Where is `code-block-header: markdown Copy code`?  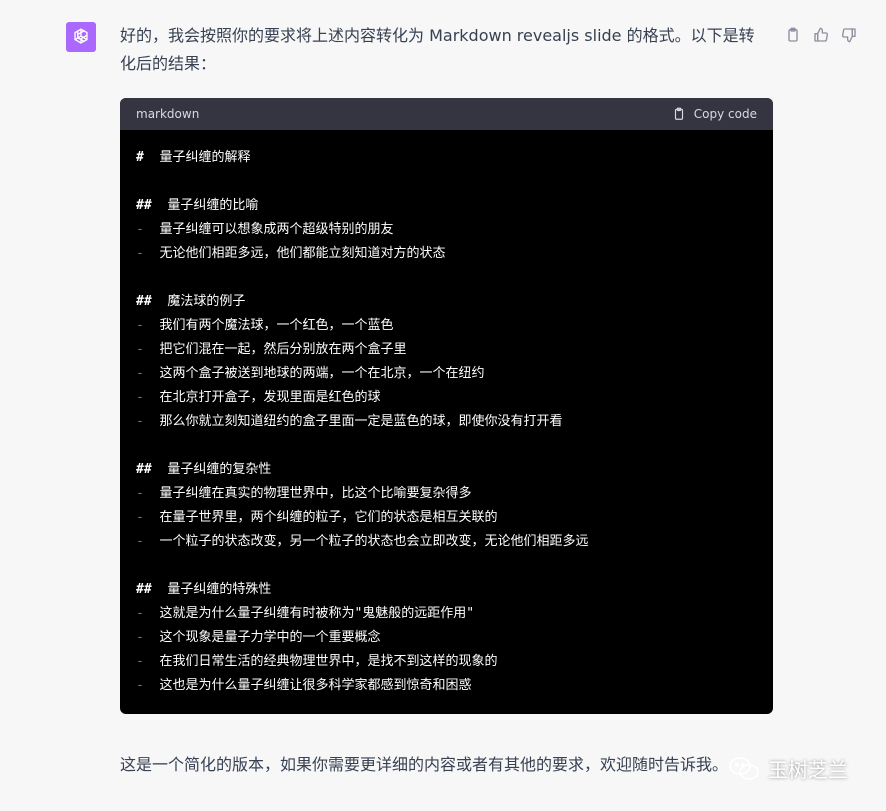 code-block-header: markdown Copy code is located at coordinates (446, 114).